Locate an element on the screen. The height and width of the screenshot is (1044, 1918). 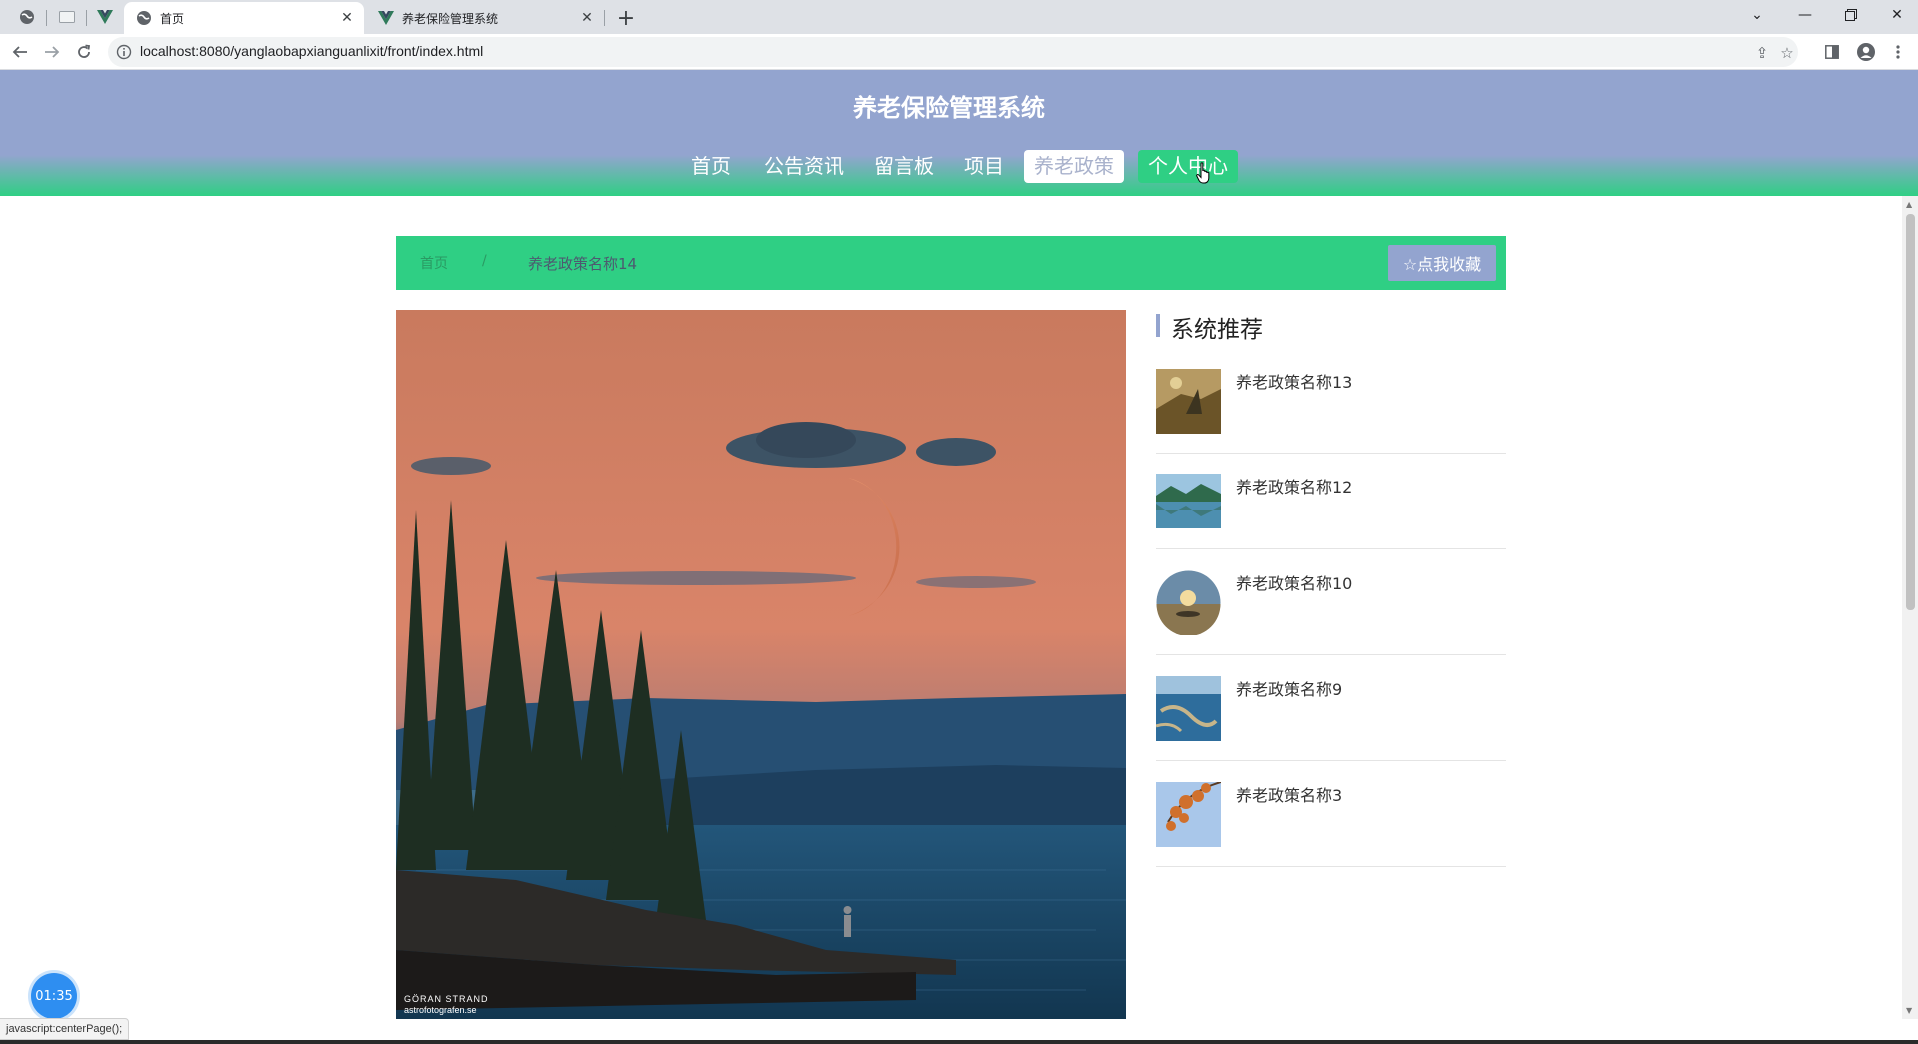
tab-title: 首页 is located at coordinates (172, 18).